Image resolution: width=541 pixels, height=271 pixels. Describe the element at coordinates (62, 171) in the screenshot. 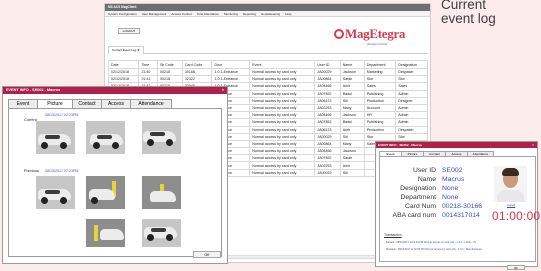

I see `previous-time: 08/13/2017 07:23PM` at that location.